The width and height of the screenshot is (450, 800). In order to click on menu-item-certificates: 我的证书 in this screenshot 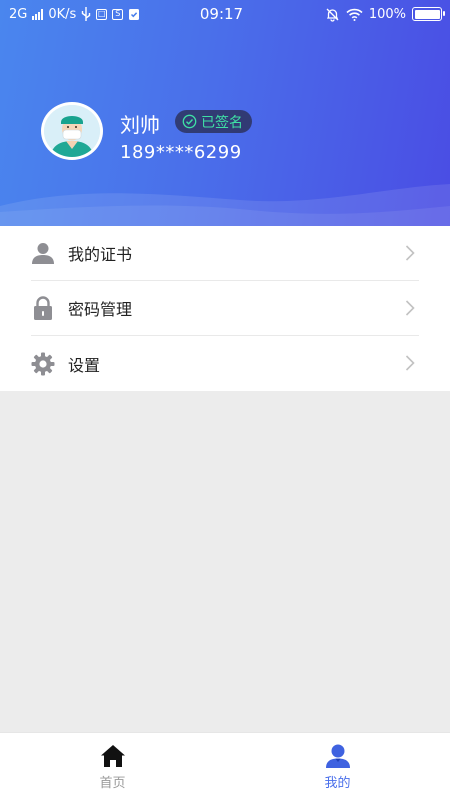, I will do `click(225, 253)`.